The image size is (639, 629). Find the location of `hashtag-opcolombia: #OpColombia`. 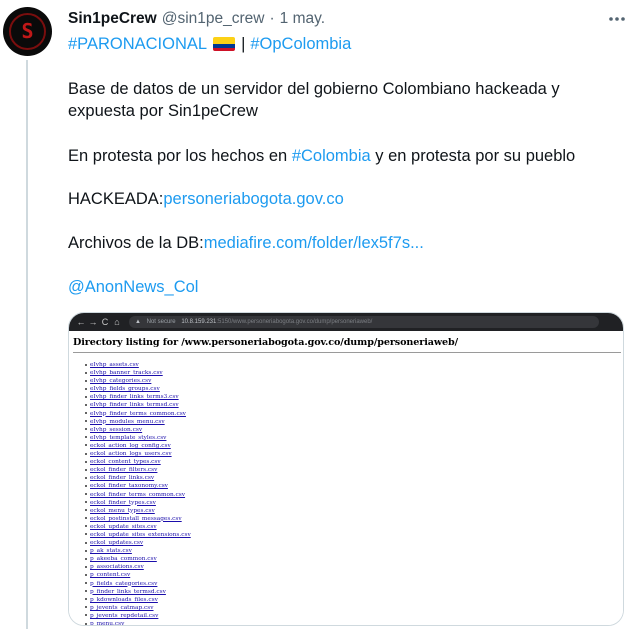

hashtag-opcolombia: #OpColombia is located at coordinates (300, 44).